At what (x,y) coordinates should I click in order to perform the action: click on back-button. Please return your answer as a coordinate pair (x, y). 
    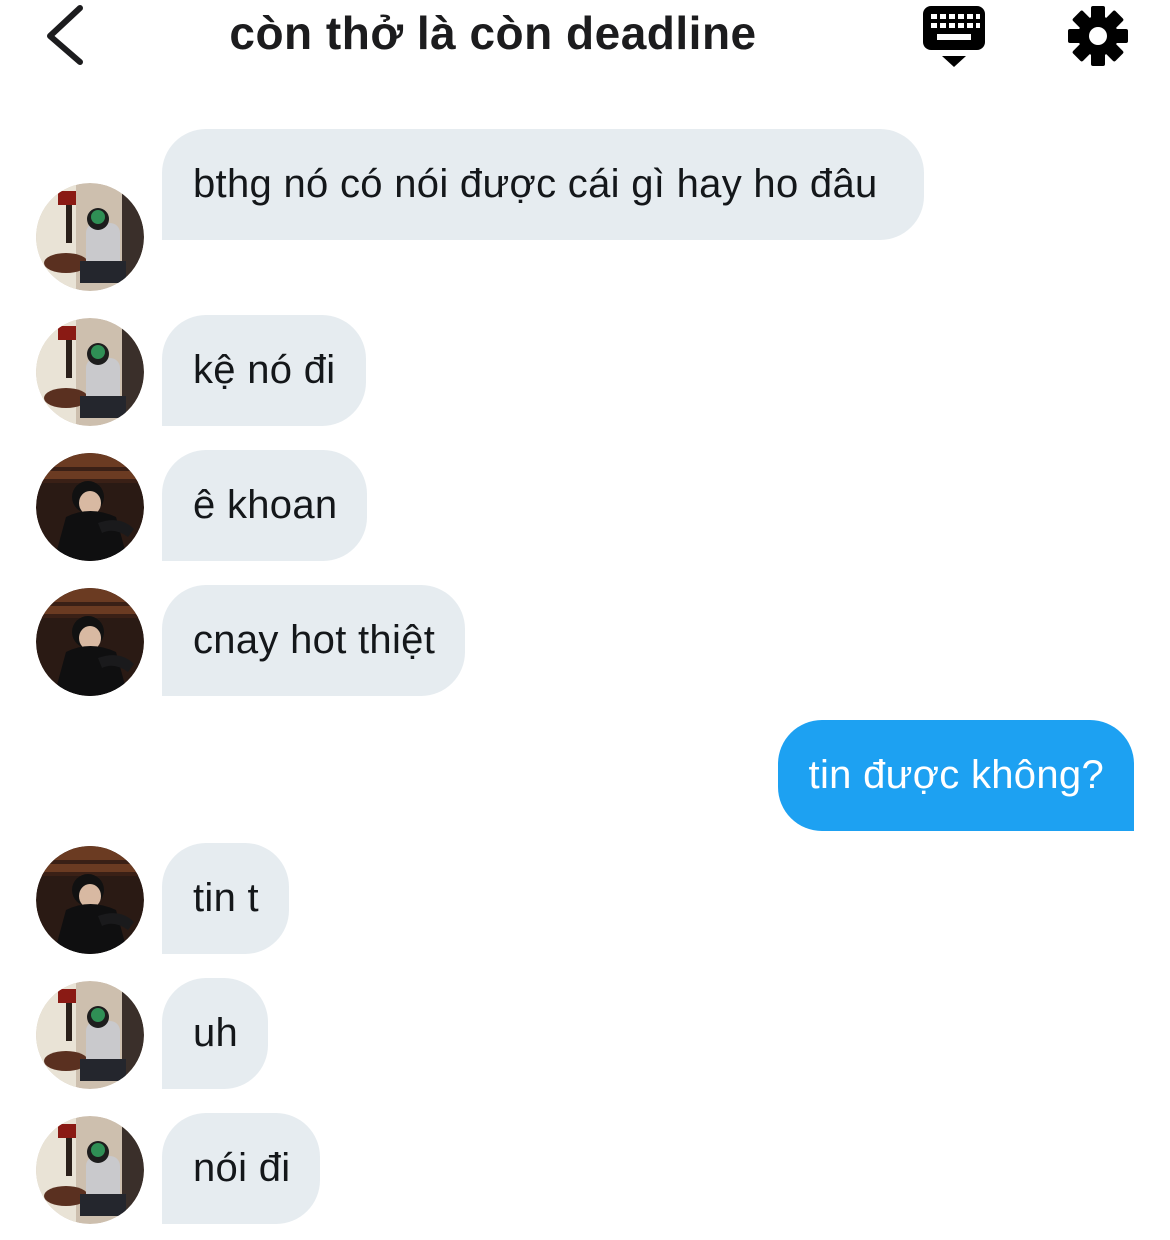
    Looking at the image, I should click on (66, 35).